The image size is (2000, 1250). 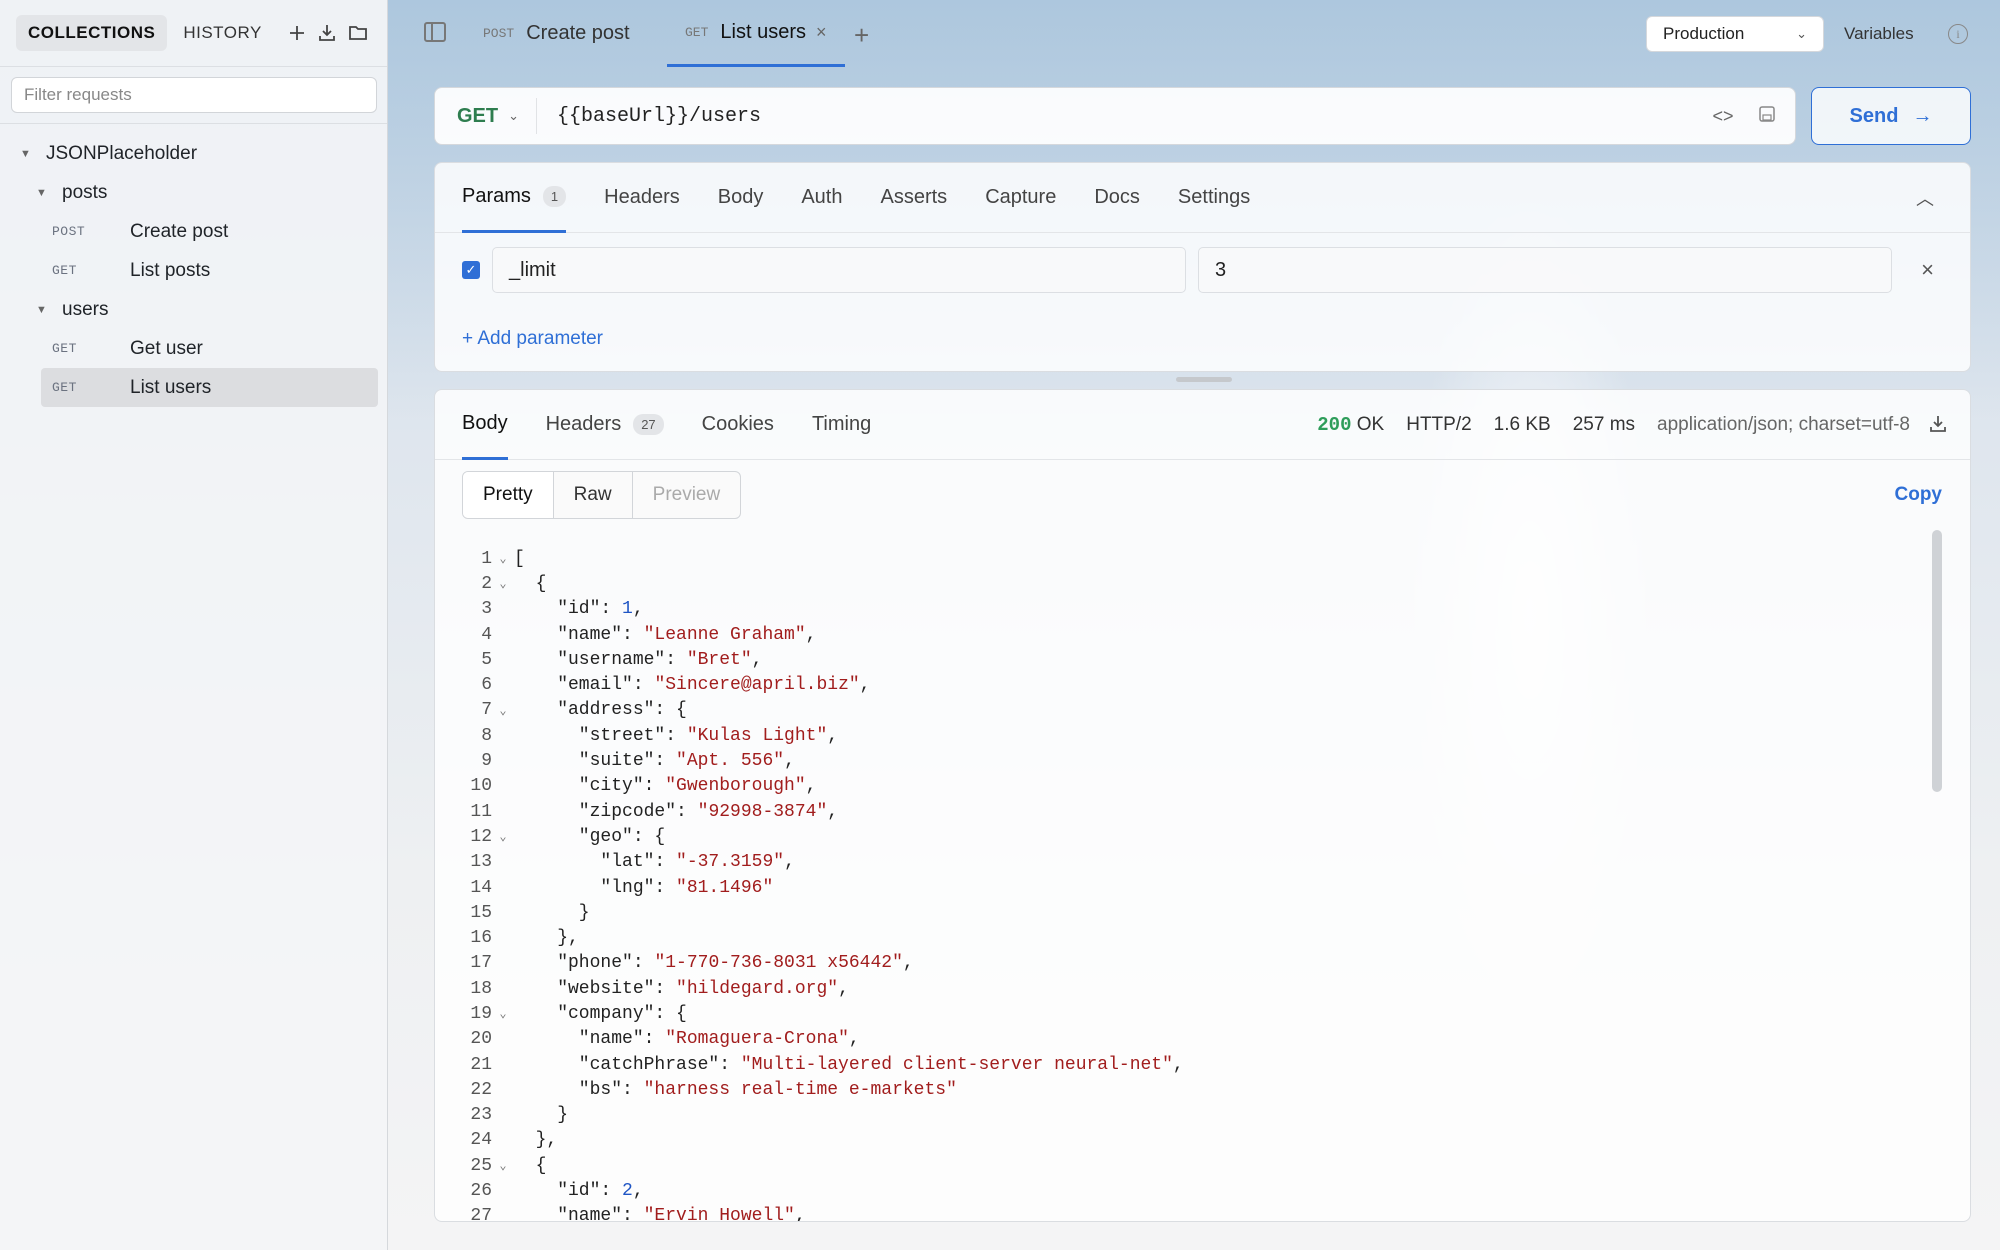 What do you see at coordinates (1938, 426) in the screenshot?
I see `download-icon` at bounding box center [1938, 426].